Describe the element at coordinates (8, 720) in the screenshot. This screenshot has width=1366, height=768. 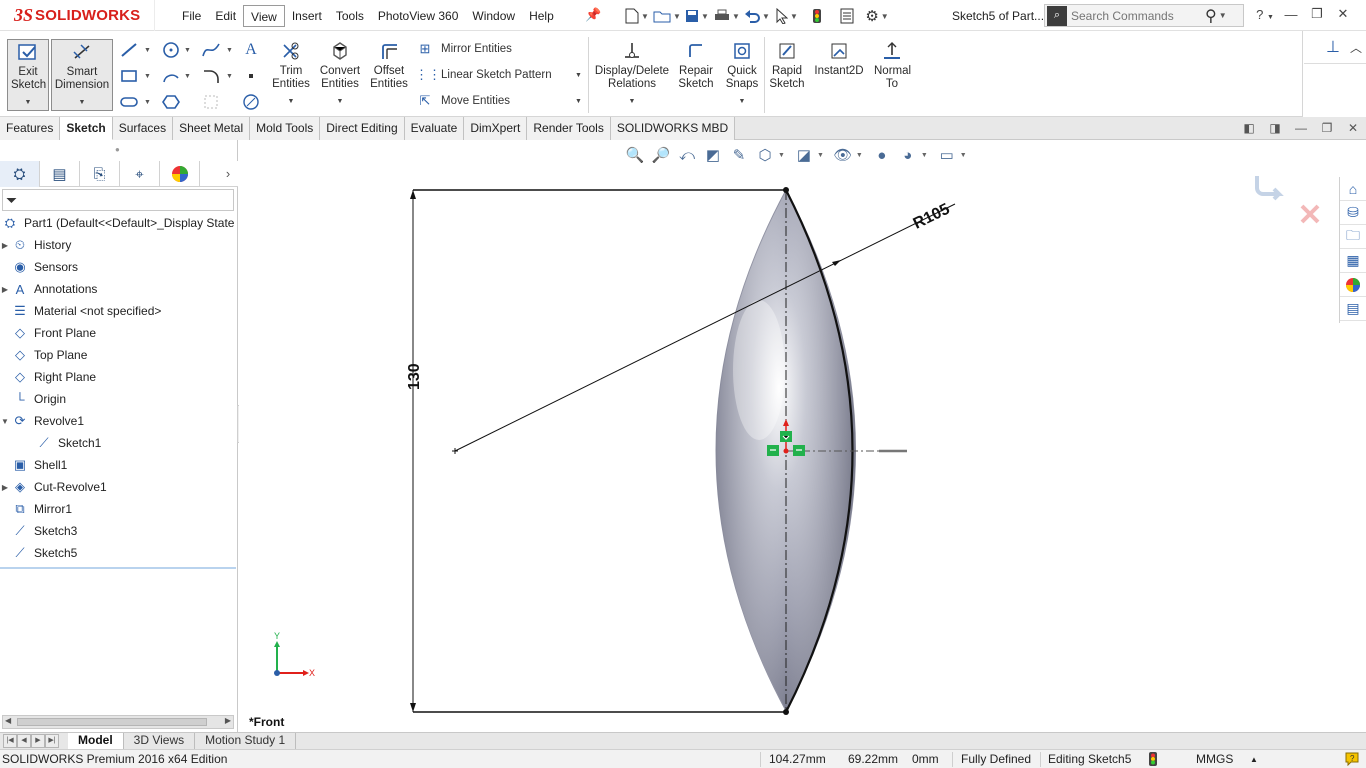
I see `scroll-left-icon: ◀` at that location.